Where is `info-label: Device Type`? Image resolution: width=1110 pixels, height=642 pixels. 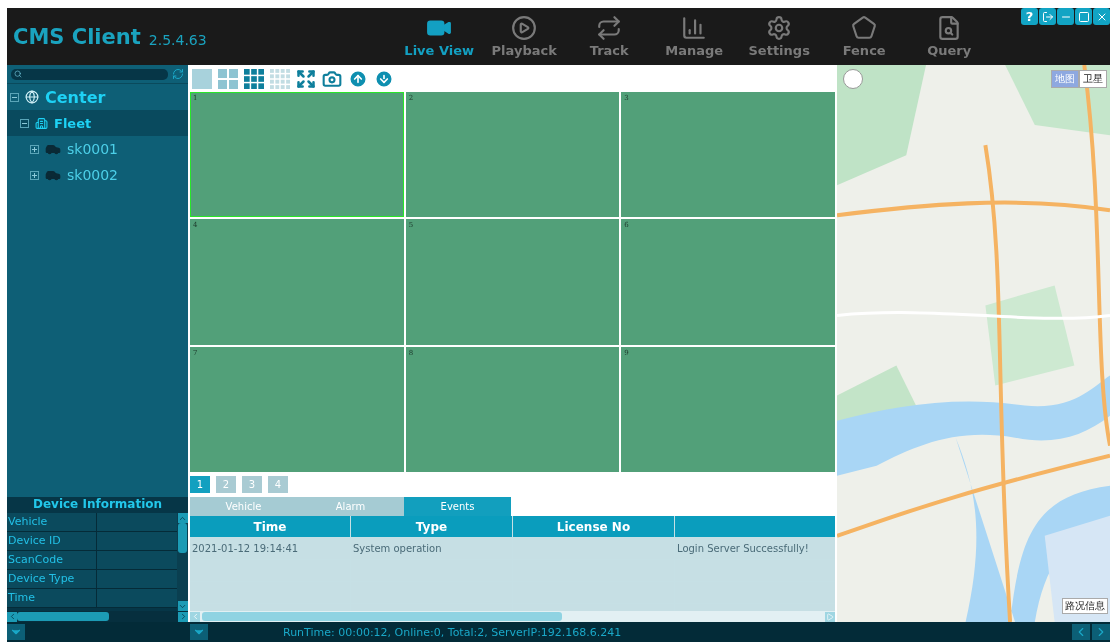
info-label: Device Type is located at coordinates (52, 579).